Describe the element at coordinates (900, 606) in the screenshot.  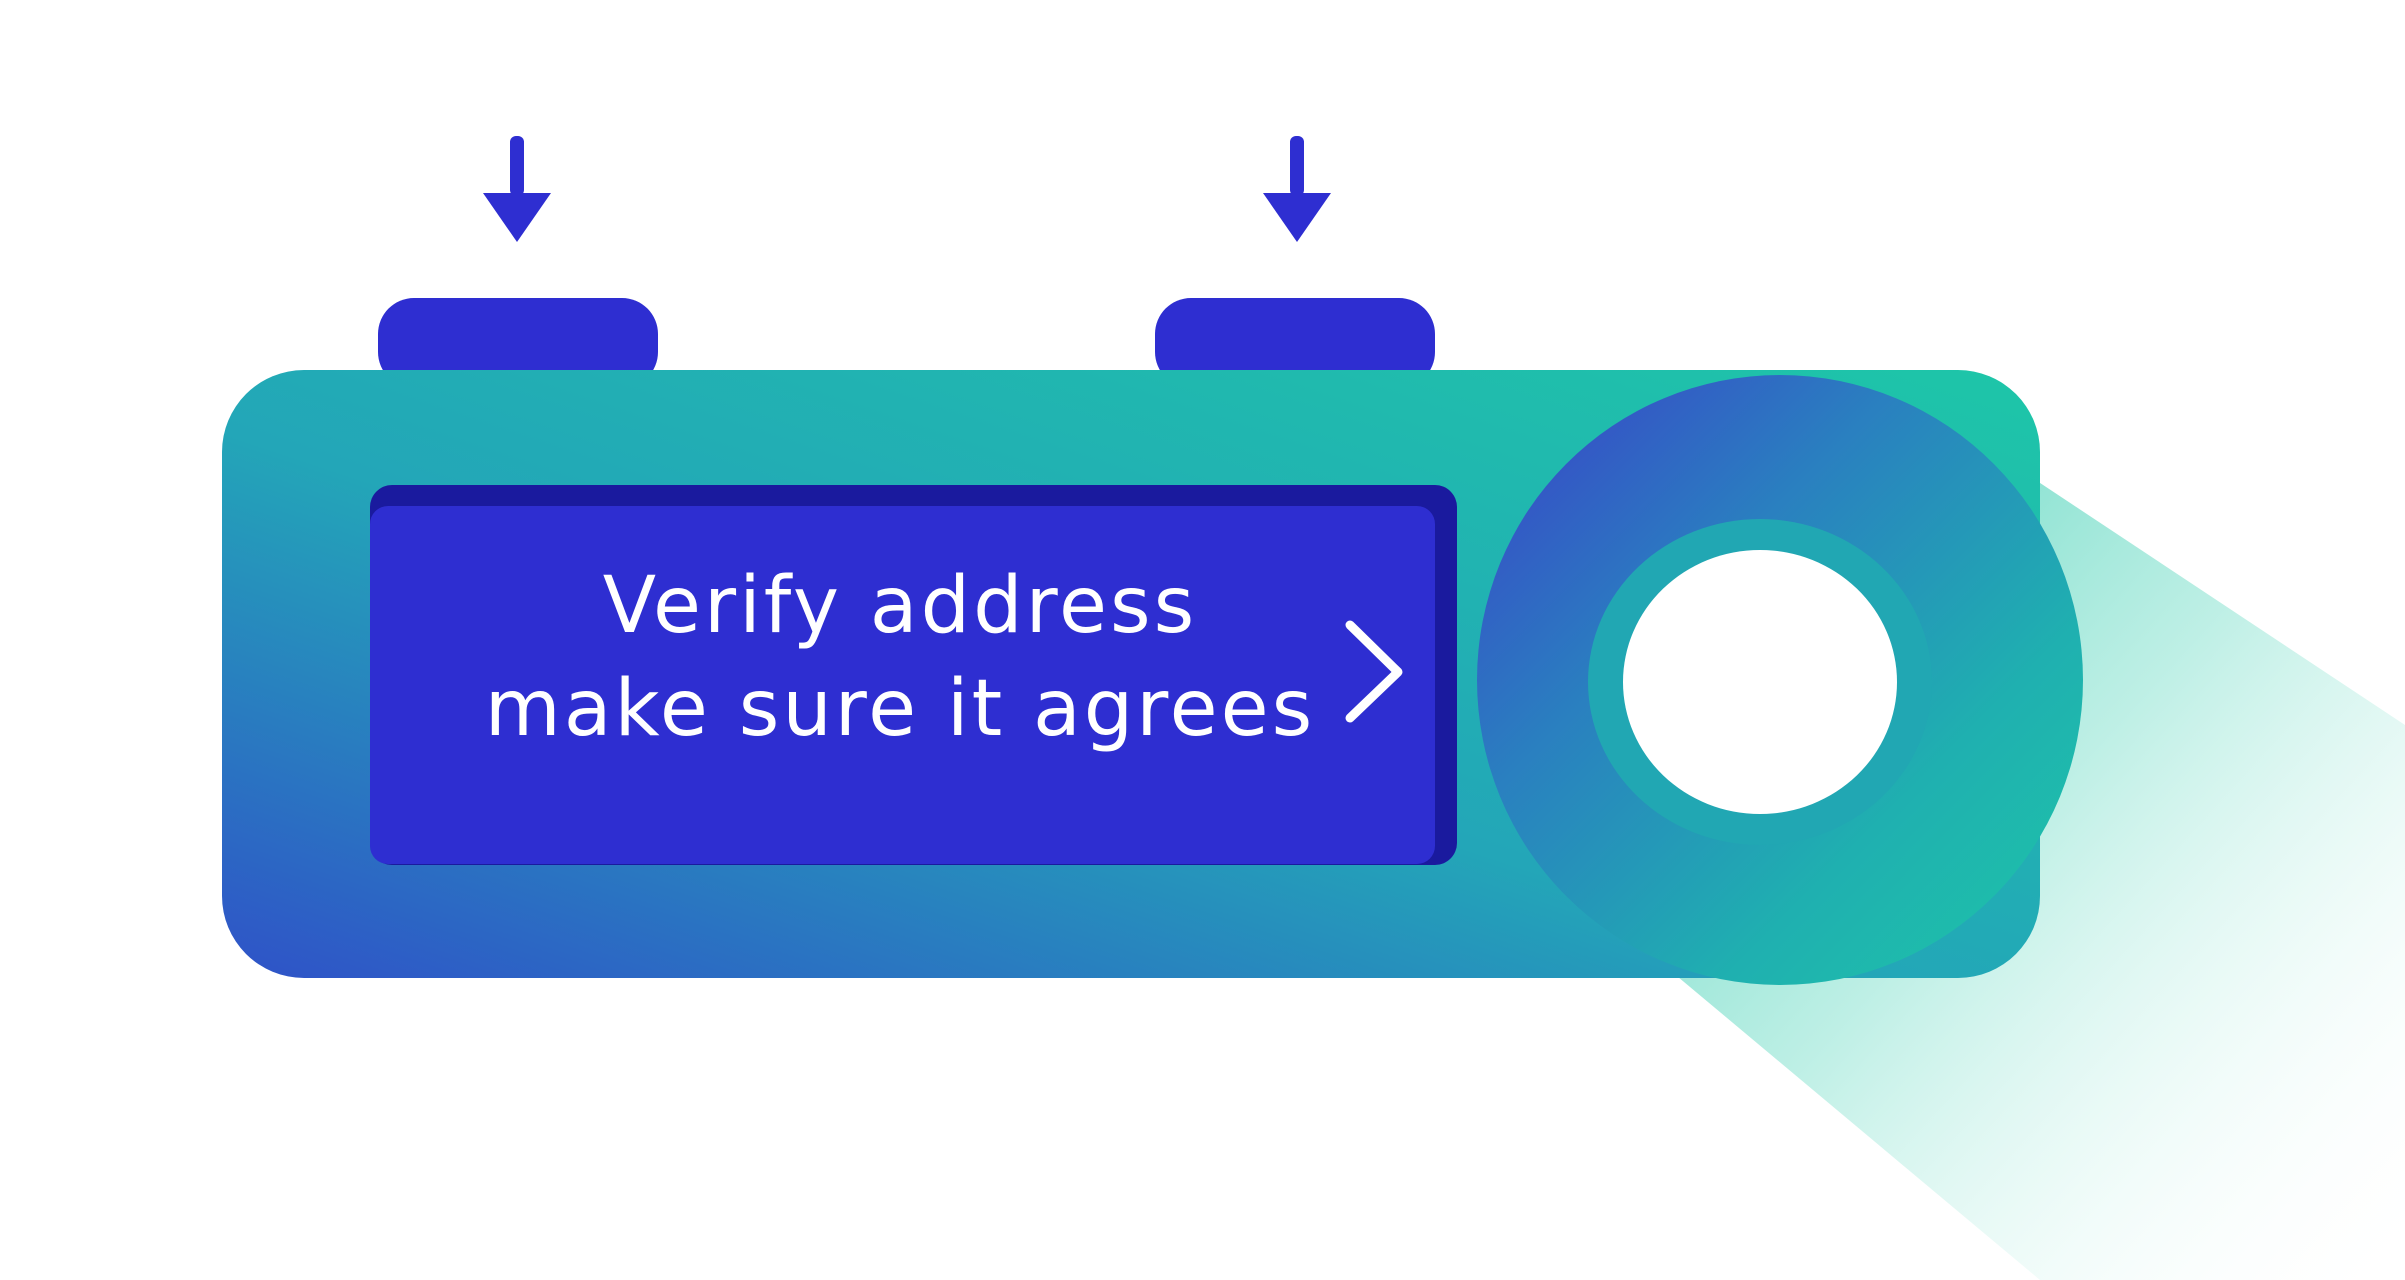
I see `screen-line-1: Verify address` at that location.